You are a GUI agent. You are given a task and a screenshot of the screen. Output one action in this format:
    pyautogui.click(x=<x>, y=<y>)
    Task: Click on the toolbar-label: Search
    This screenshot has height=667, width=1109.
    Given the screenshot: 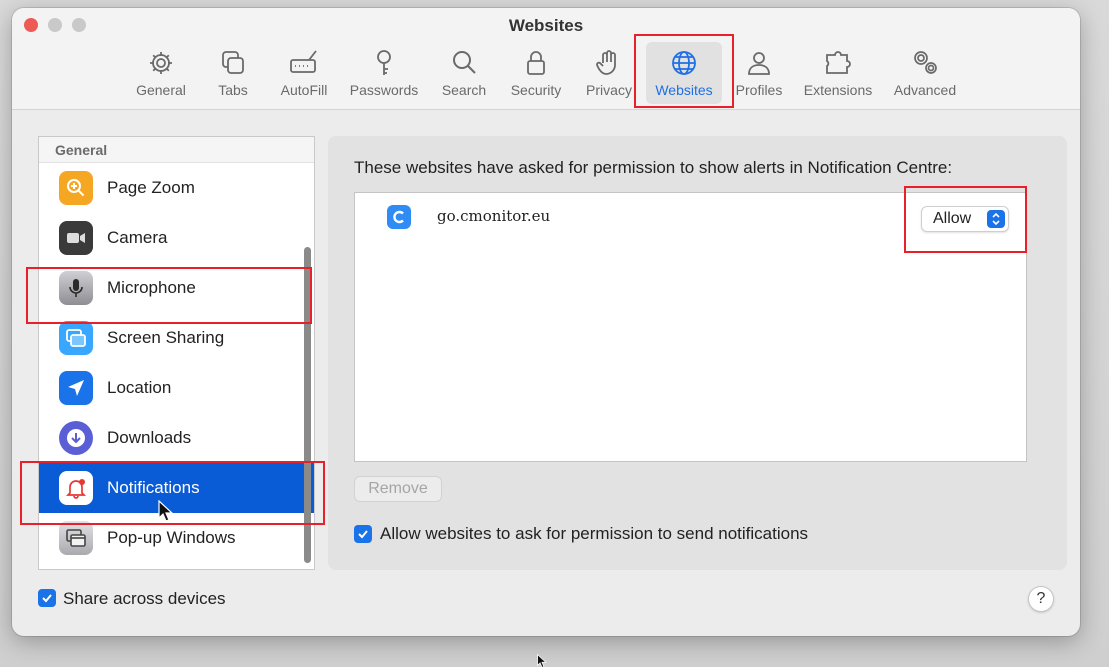 What is the action you would take?
    pyautogui.click(x=464, y=90)
    